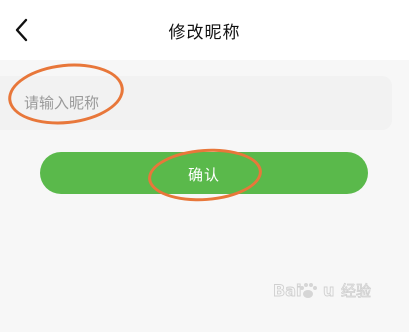  Describe the element at coordinates (356, 291) in the screenshot. I see `svg-text: 经验` at that location.